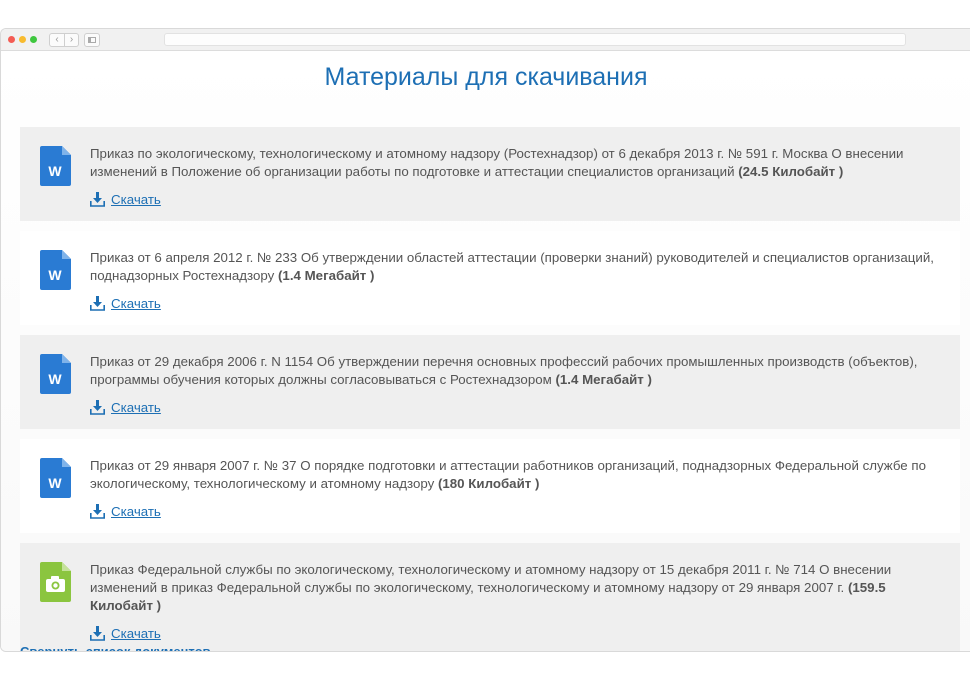 This screenshot has width=970, height=688. Describe the element at coordinates (71, 39) in the screenshot. I see `forward-icon: ›` at that location.